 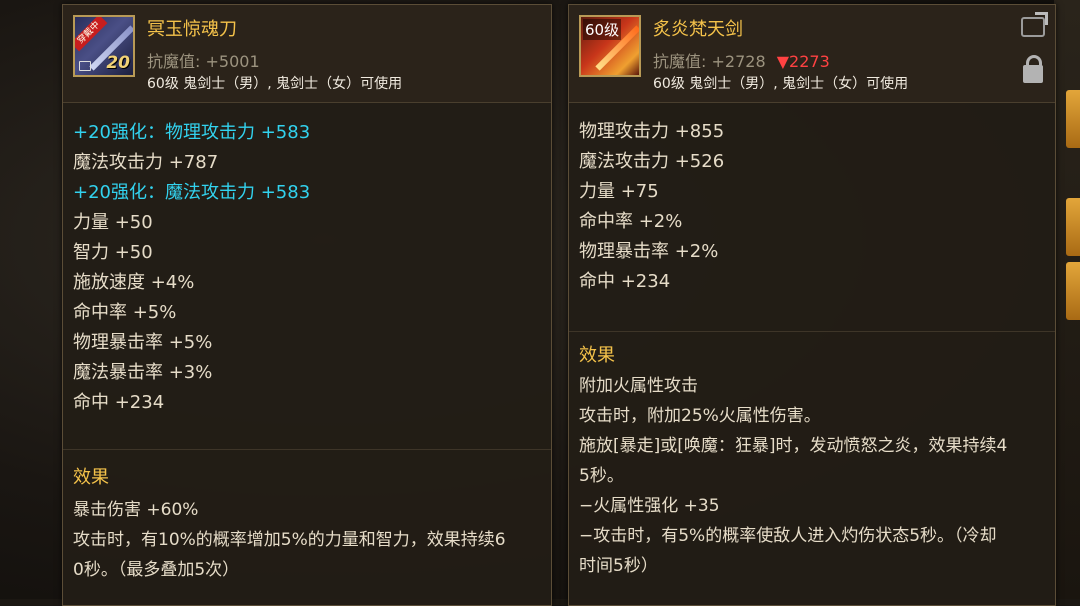 I want to click on stat-line: 施放速度 +4%, so click(x=134, y=282).